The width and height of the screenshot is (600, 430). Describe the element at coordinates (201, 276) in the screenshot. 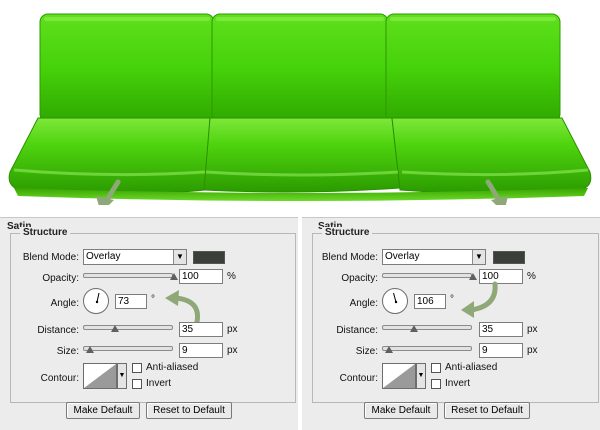

I see `opacity-input: 100` at that location.